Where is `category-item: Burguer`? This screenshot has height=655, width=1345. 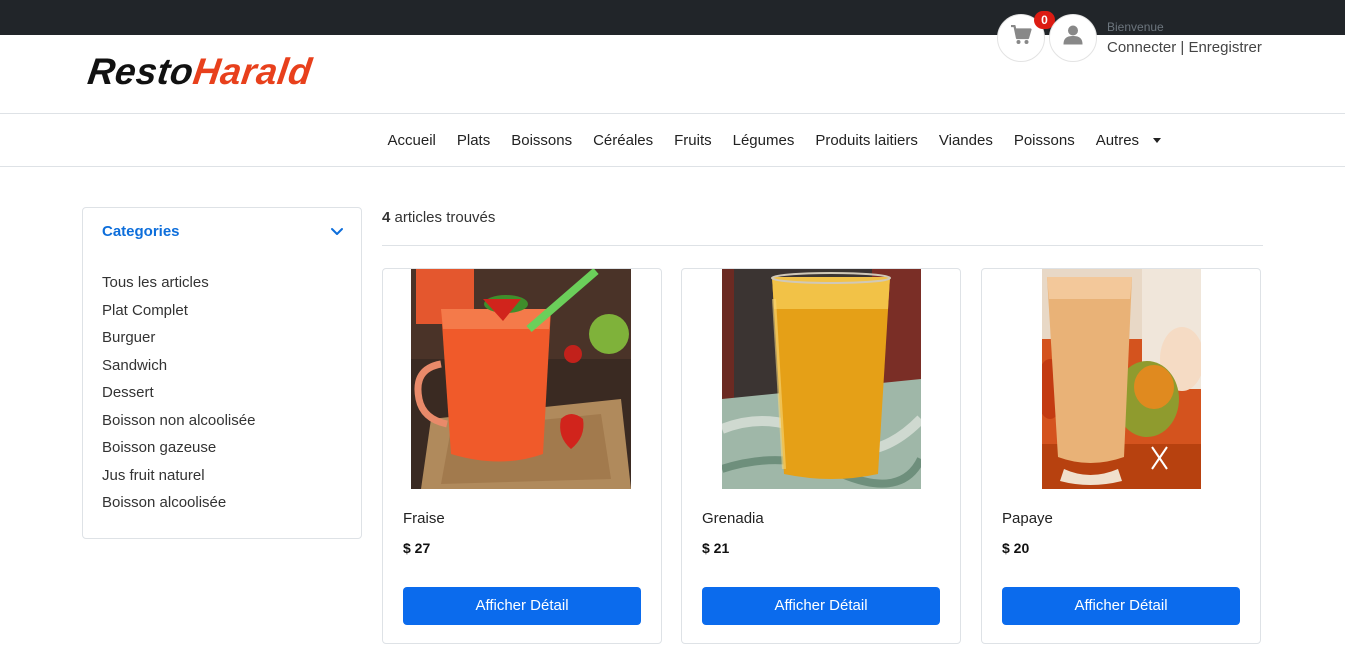
category-item: Burguer is located at coordinates (178, 341).